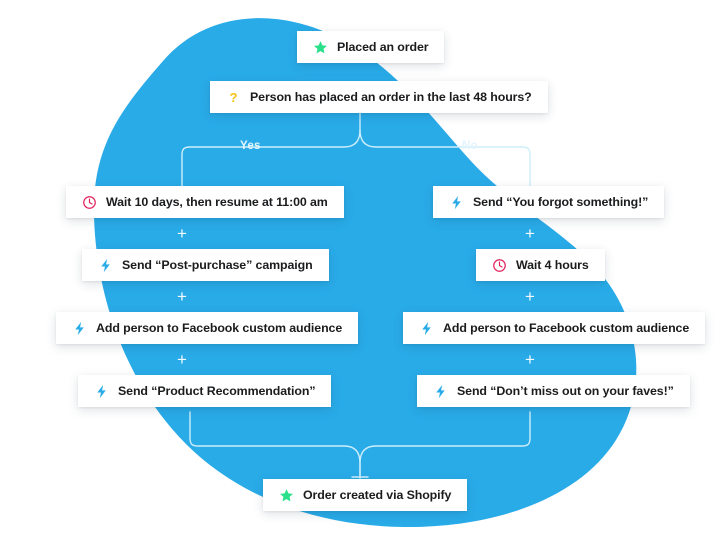  Describe the element at coordinates (383, 46) in the screenshot. I see `node-label: Placed an order` at that location.